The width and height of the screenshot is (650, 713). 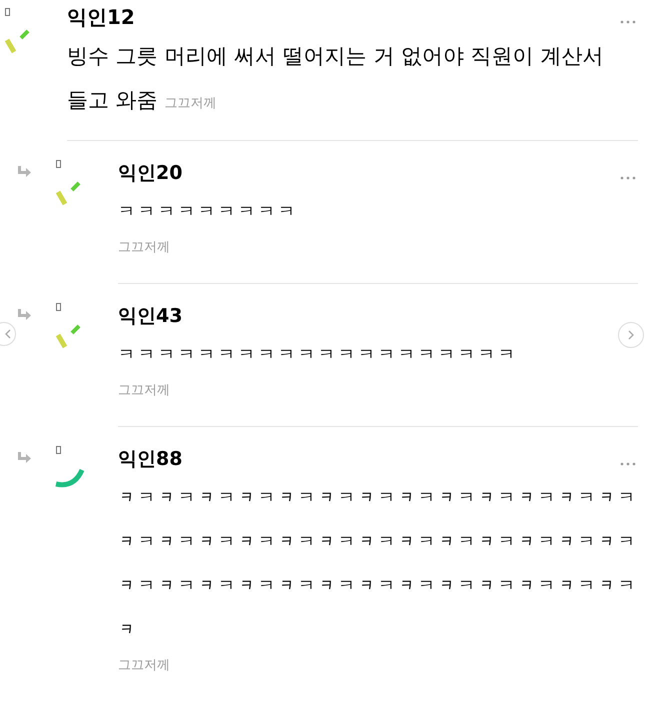 What do you see at coordinates (150, 316) in the screenshot?
I see `author-name: 익인43` at bounding box center [150, 316].